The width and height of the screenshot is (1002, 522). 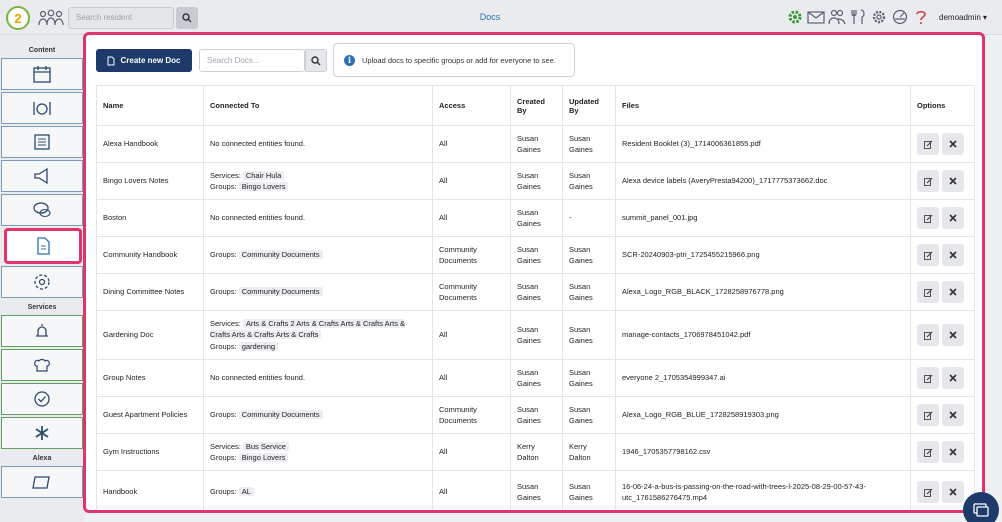 I want to click on app-logo: 2, so click(x=18, y=18).